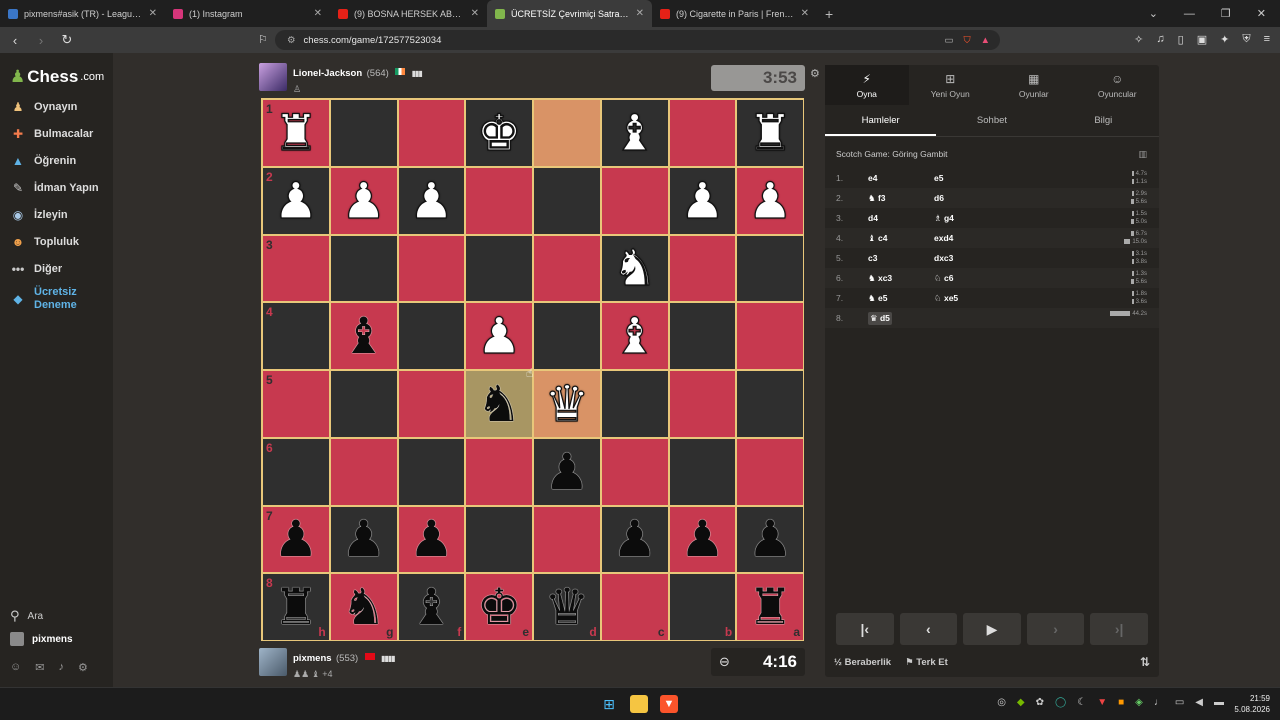 This screenshot has height=720, width=1280. I want to click on board-square: ♚ e, so click(499, 607).